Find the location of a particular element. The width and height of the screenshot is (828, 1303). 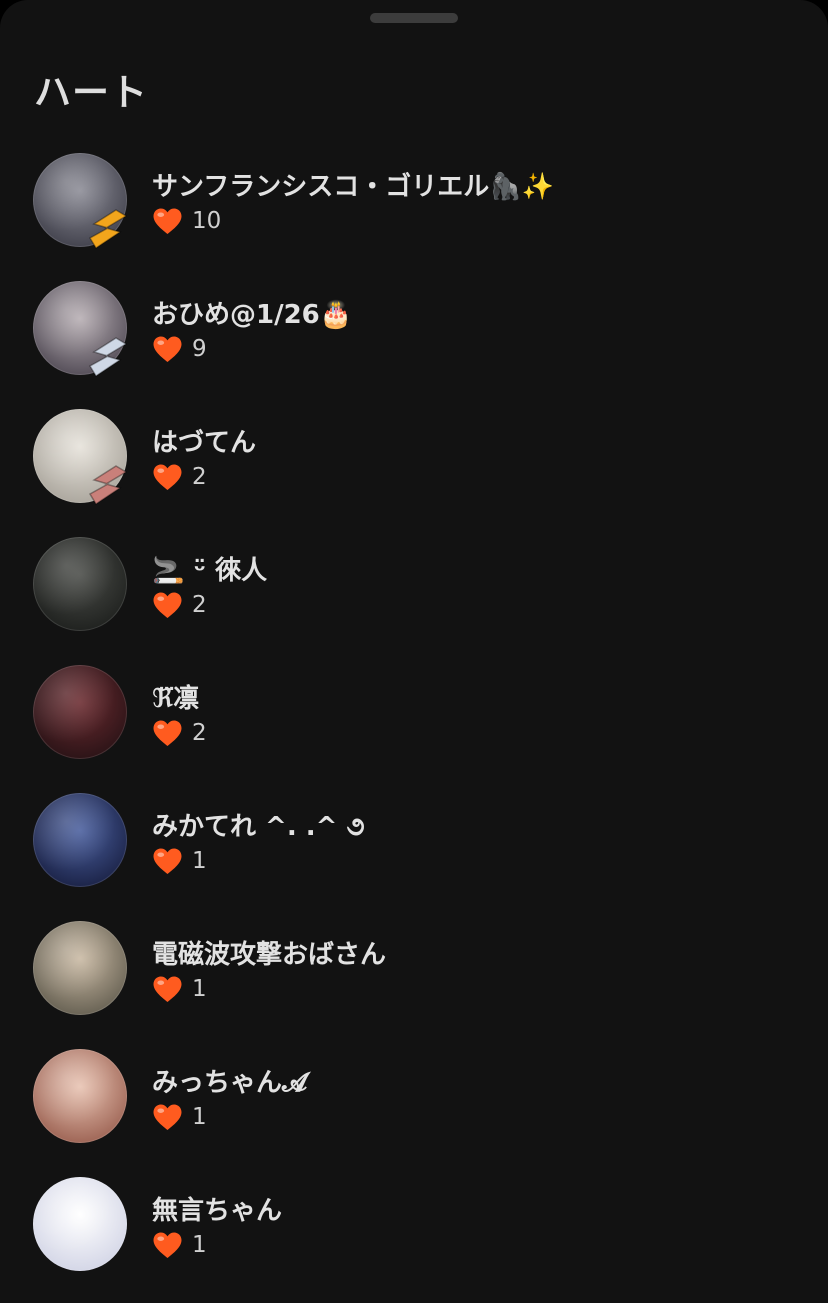

liker-name: 無言ちゃん is located at coordinates (217, 1208).